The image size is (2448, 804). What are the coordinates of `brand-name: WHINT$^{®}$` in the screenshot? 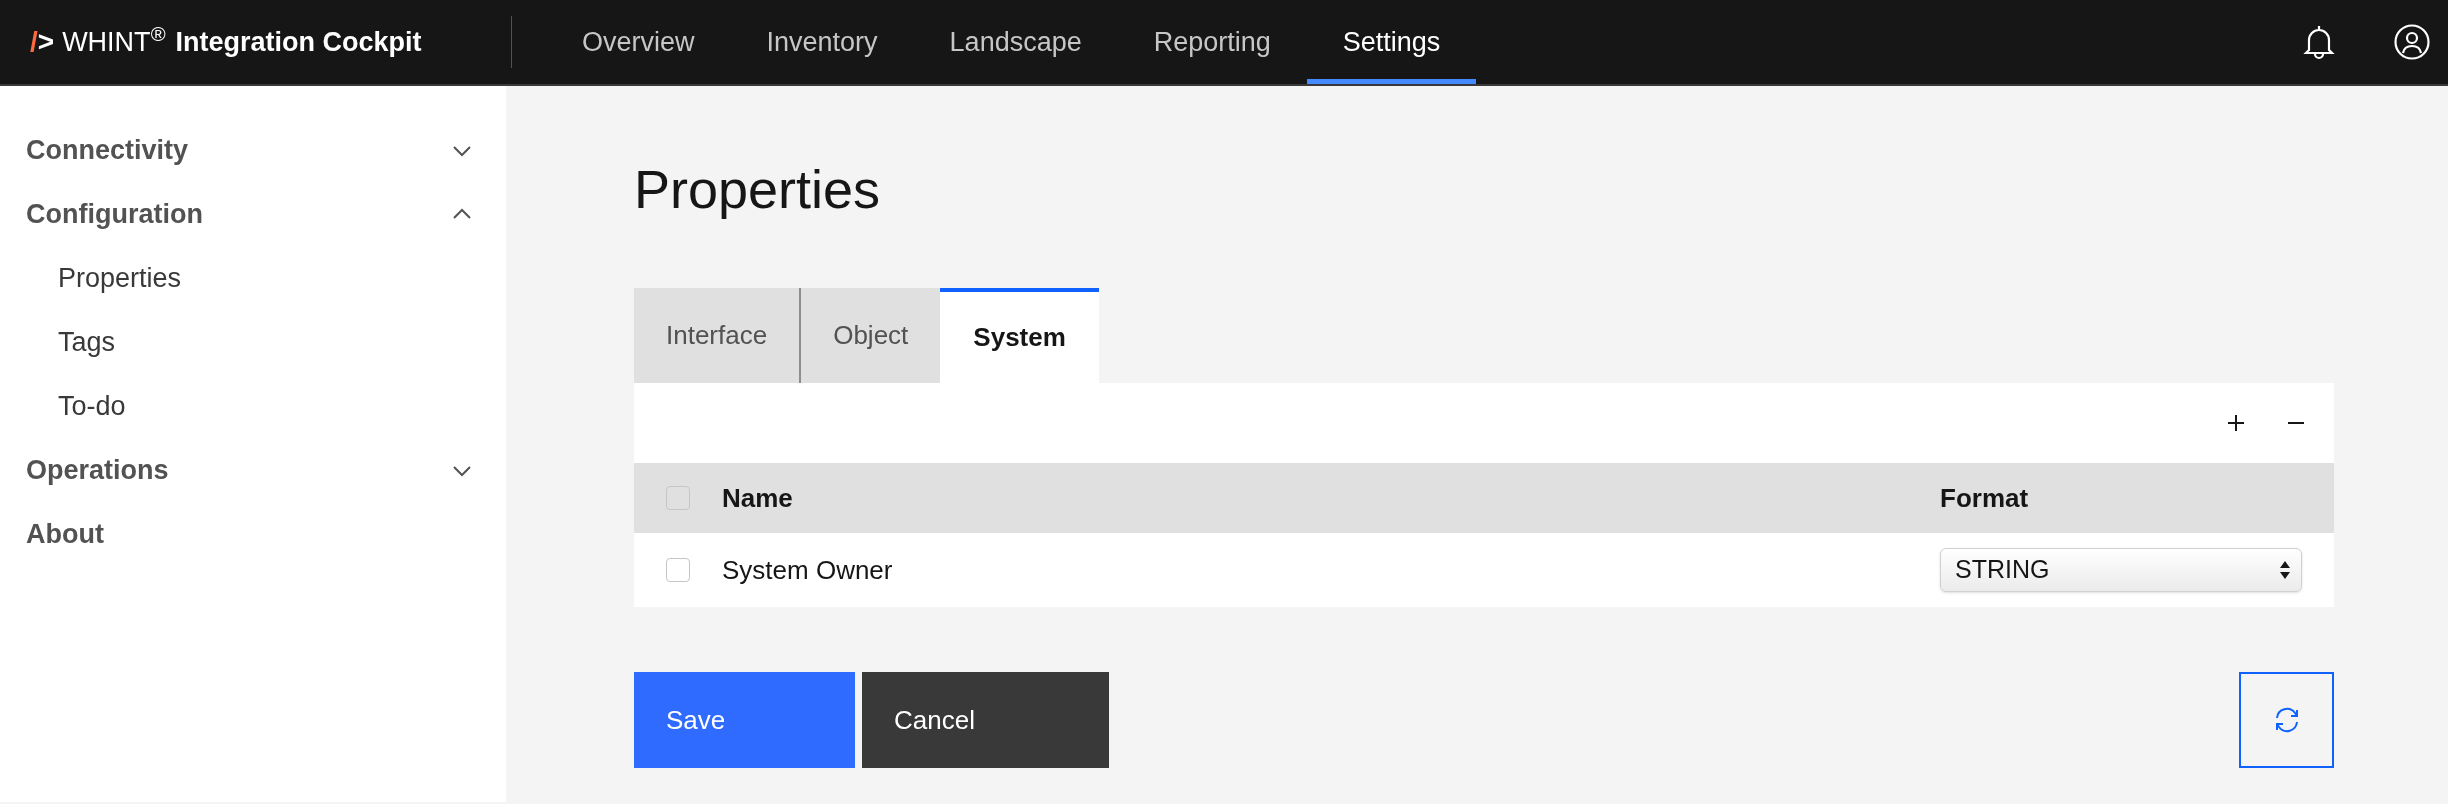 It's located at (114, 40).